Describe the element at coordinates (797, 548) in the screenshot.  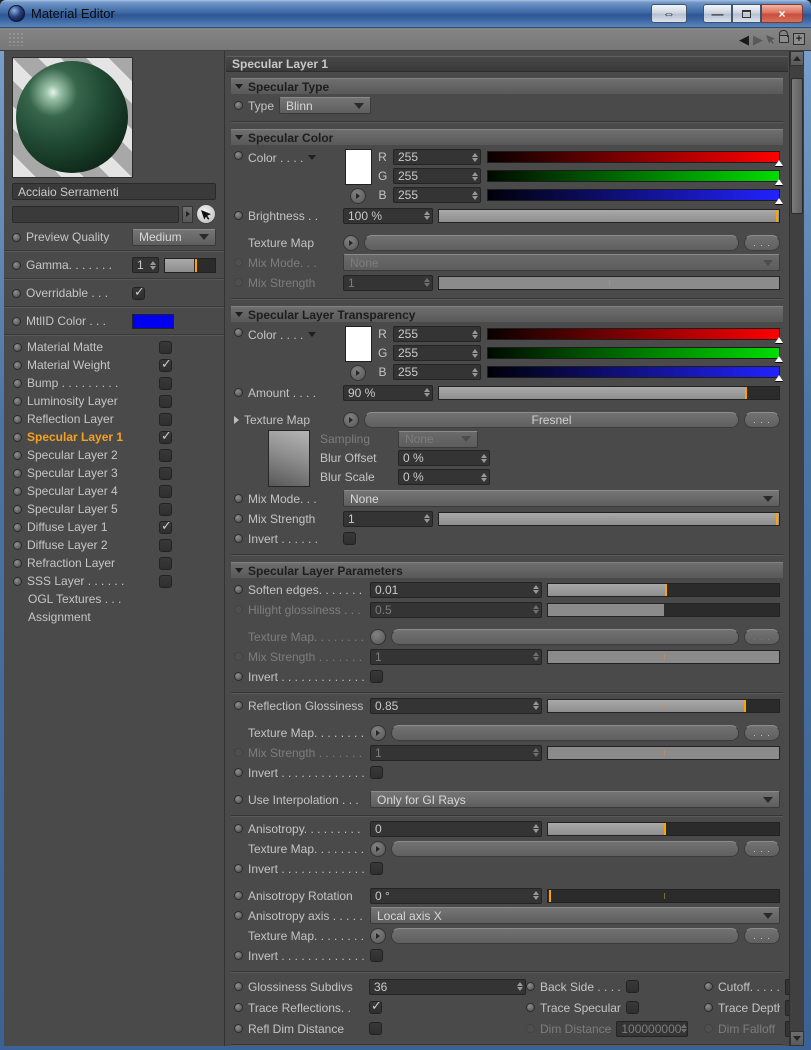
I see `scrollbar-track` at that location.